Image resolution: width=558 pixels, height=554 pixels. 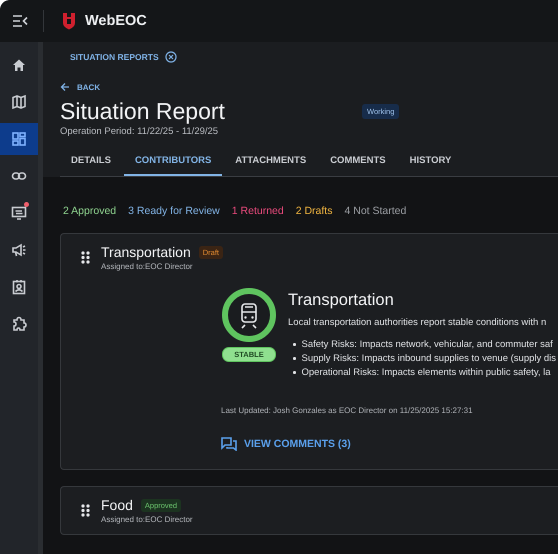 What do you see at coordinates (418, 322) in the screenshot?
I see `description-text: Local transportation authorities report stable conditions with n` at bounding box center [418, 322].